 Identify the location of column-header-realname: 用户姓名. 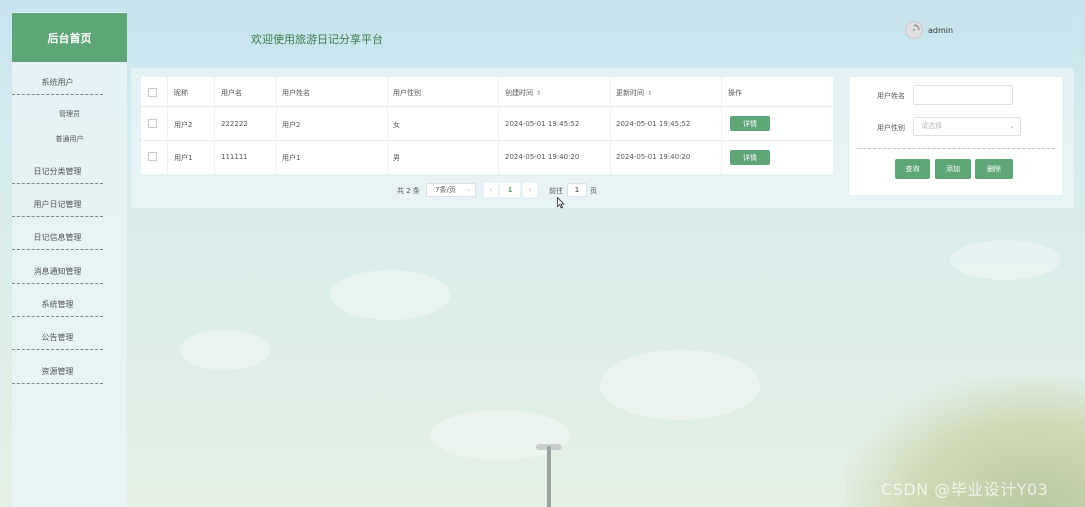
(296, 93).